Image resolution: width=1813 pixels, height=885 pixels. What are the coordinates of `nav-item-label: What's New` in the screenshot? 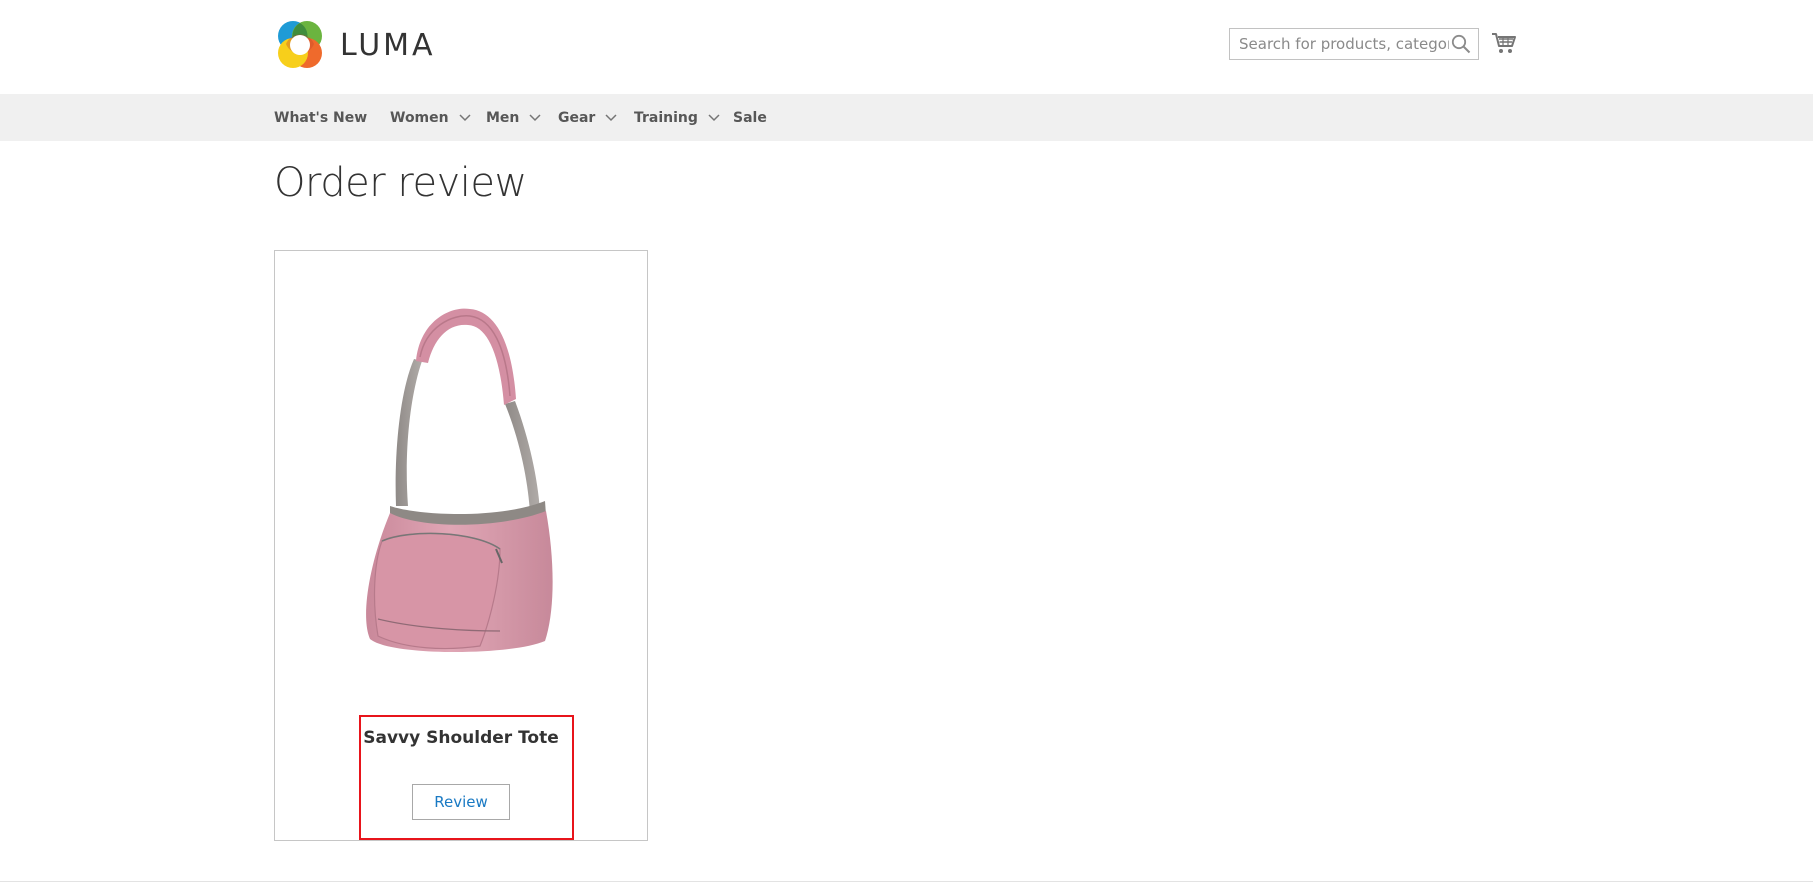 It's located at (321, 117).